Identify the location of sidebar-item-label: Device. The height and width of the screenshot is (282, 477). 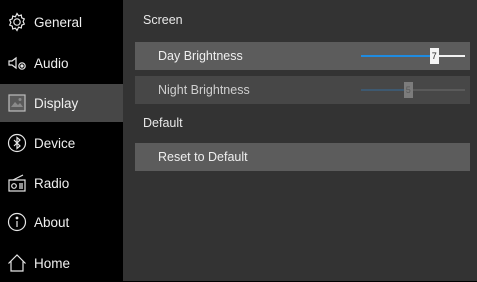
(55, 143).